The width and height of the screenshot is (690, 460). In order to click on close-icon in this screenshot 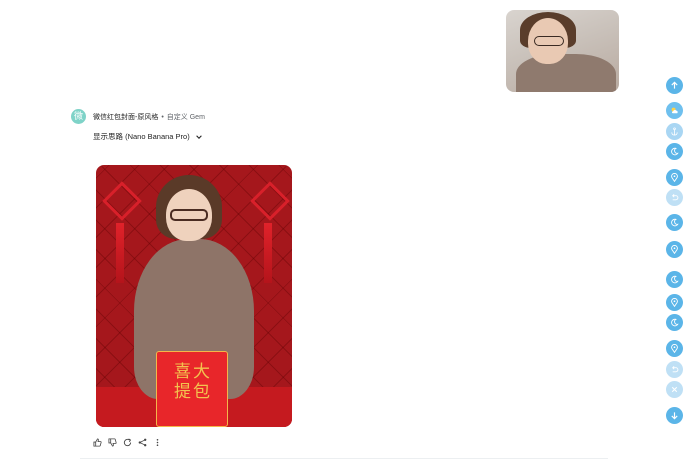, I will do `click(674, 389)`.